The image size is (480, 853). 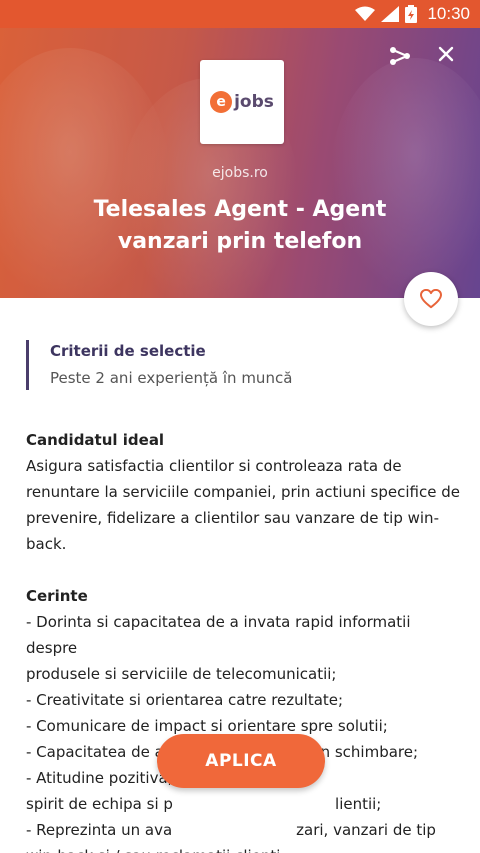 What do you see at coordinates (240, 14) in the screenshot?
I see `status-bar: 10:30` at bounding box center [240, 14].